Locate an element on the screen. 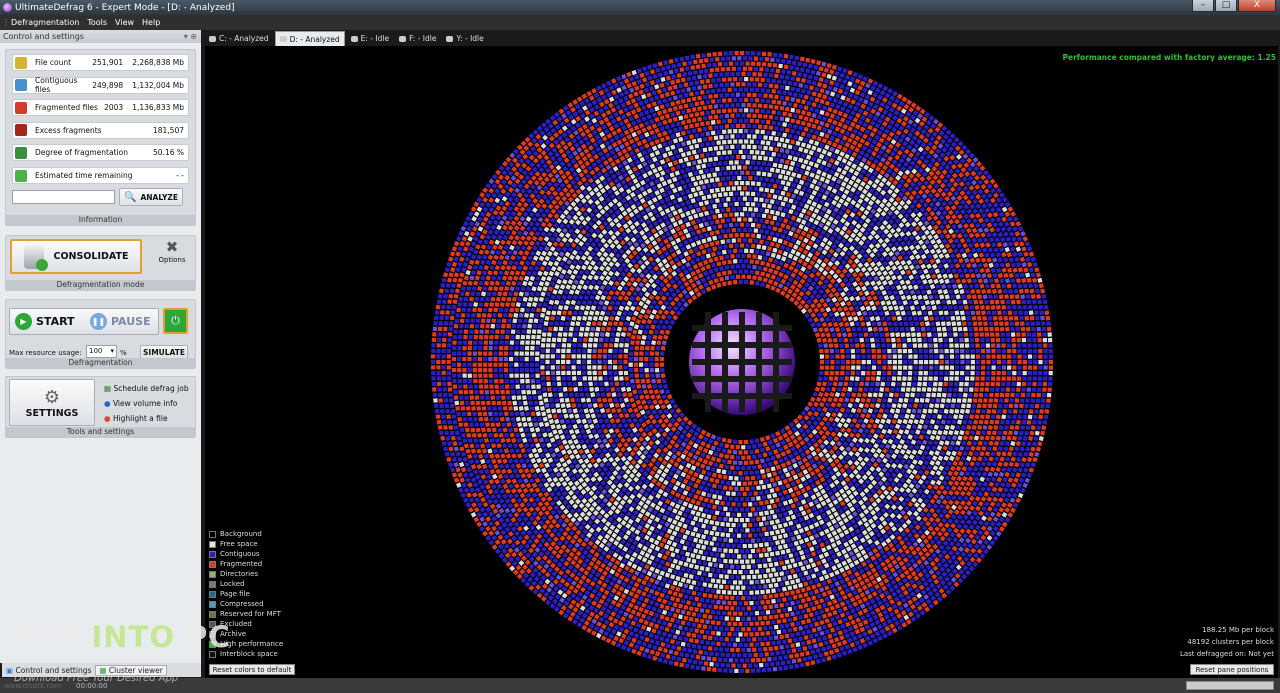 The image size is (1280, 693). tools-icon: ✖ is located at coordinates (172, 247).